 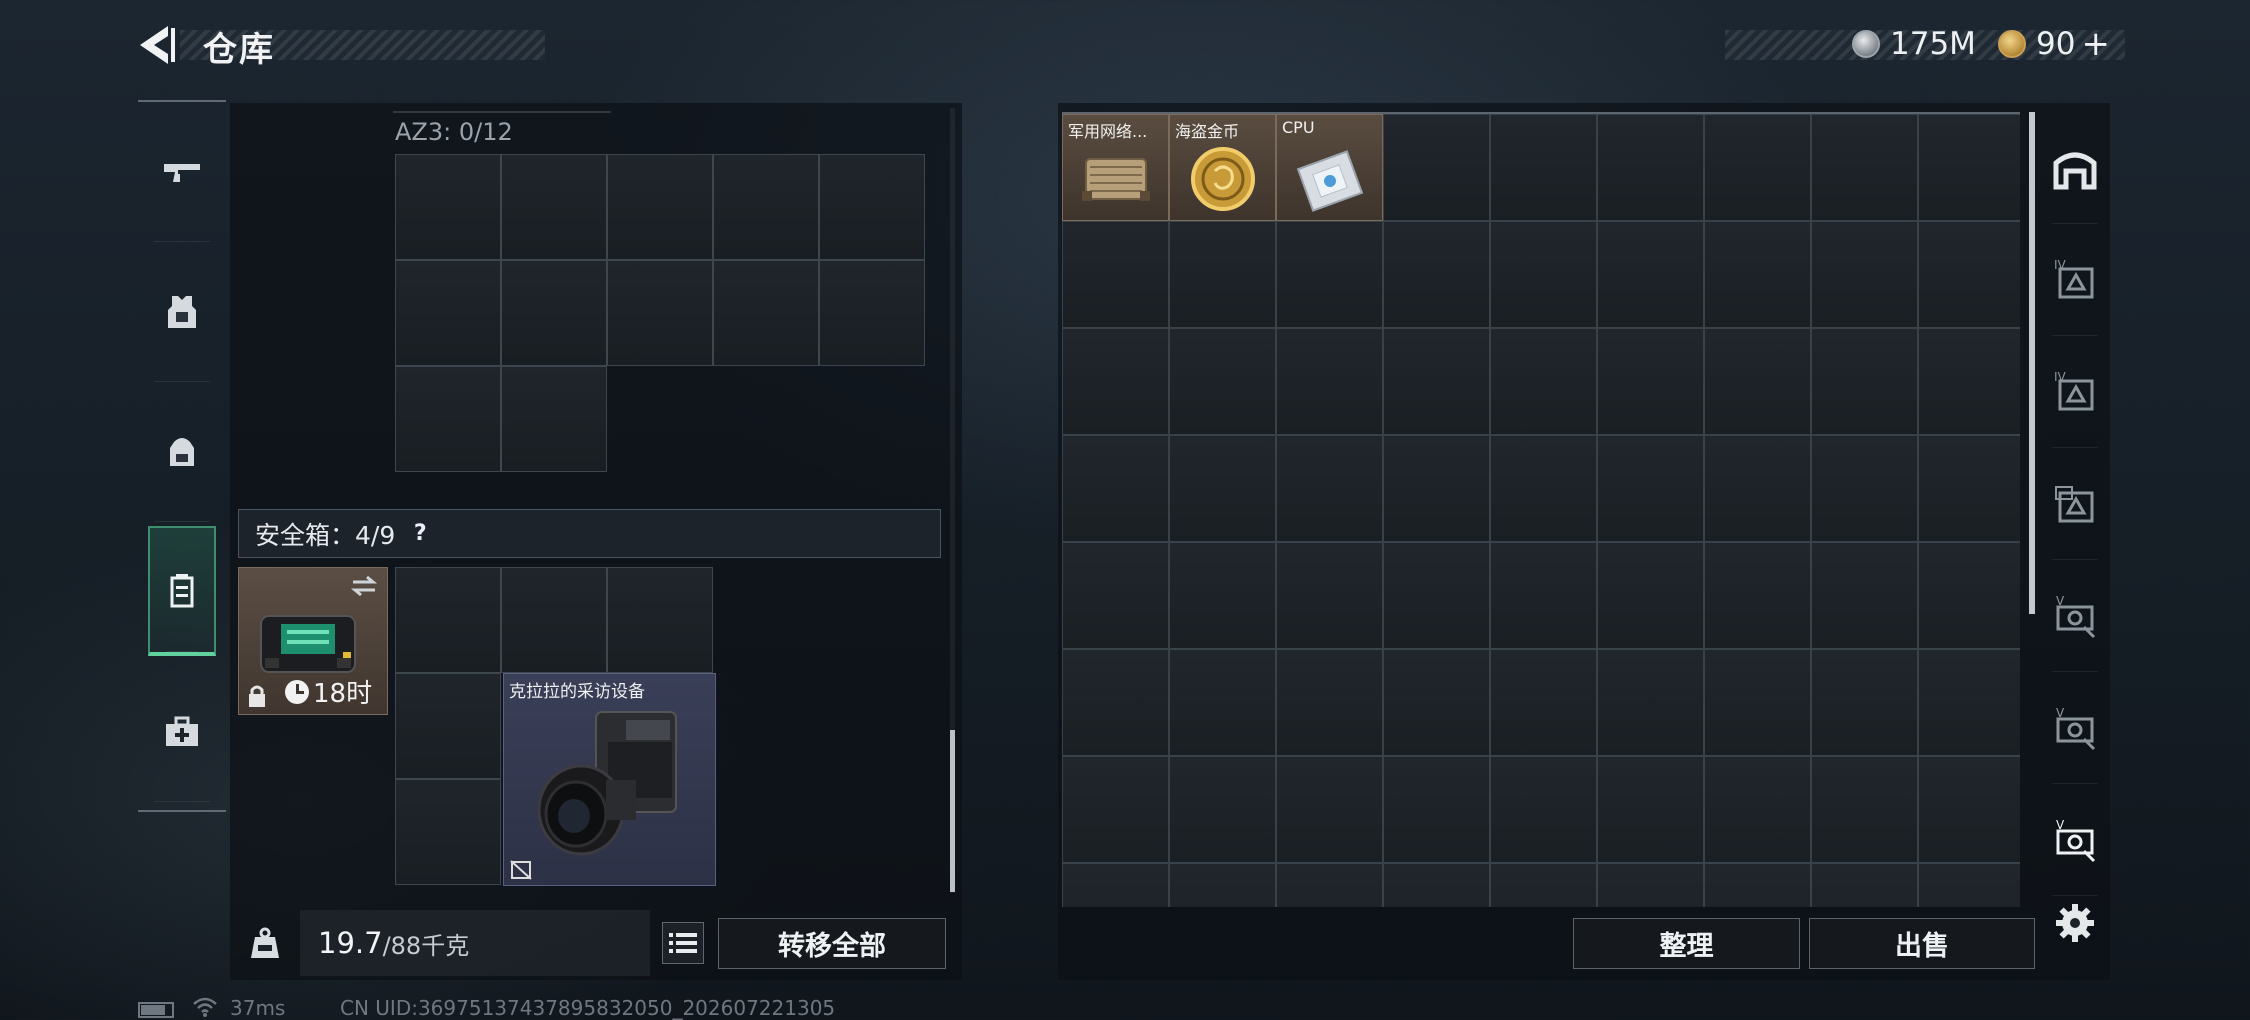 I want to click on stash-tab-5a: V, so click(x=2075, y=616).